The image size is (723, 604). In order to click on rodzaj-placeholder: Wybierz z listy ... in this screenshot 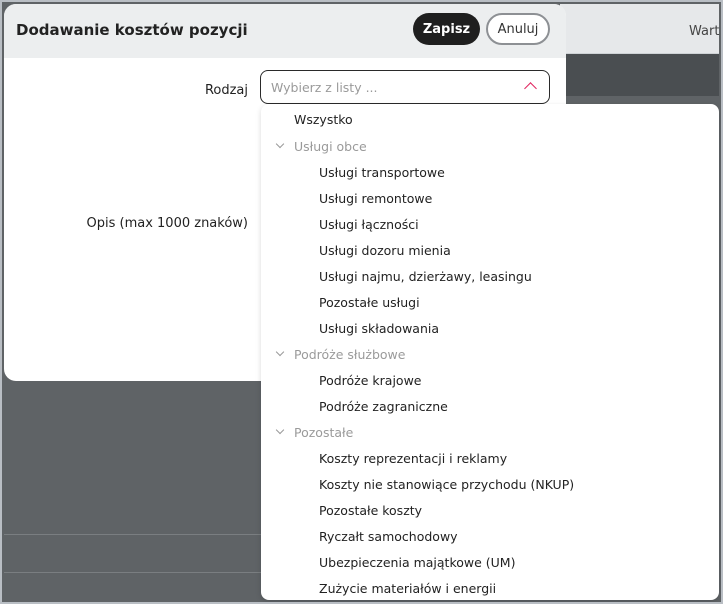, I will do `click(324, 87)`.